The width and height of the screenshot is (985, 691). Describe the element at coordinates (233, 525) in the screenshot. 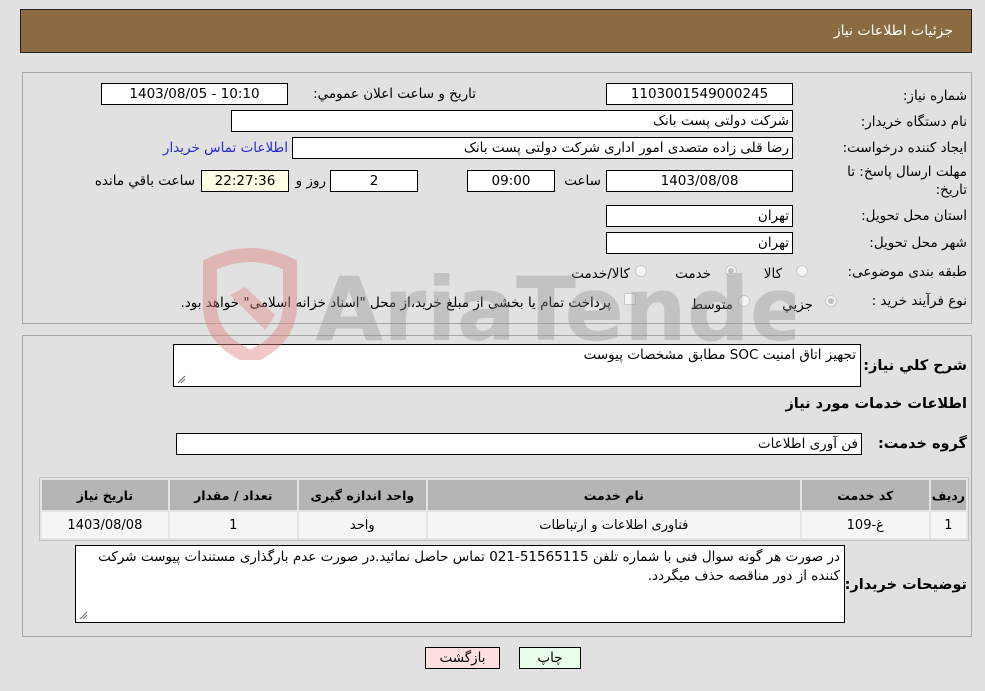

I see `cell-quantity: 1` at that location.